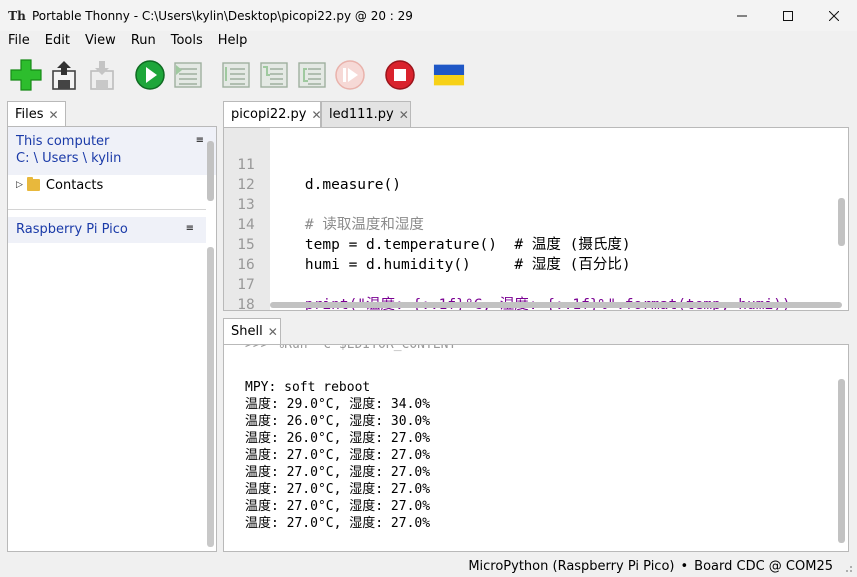 This screenshot has height=577, width=857. I want to click on step-into-button, so click(274, 75).